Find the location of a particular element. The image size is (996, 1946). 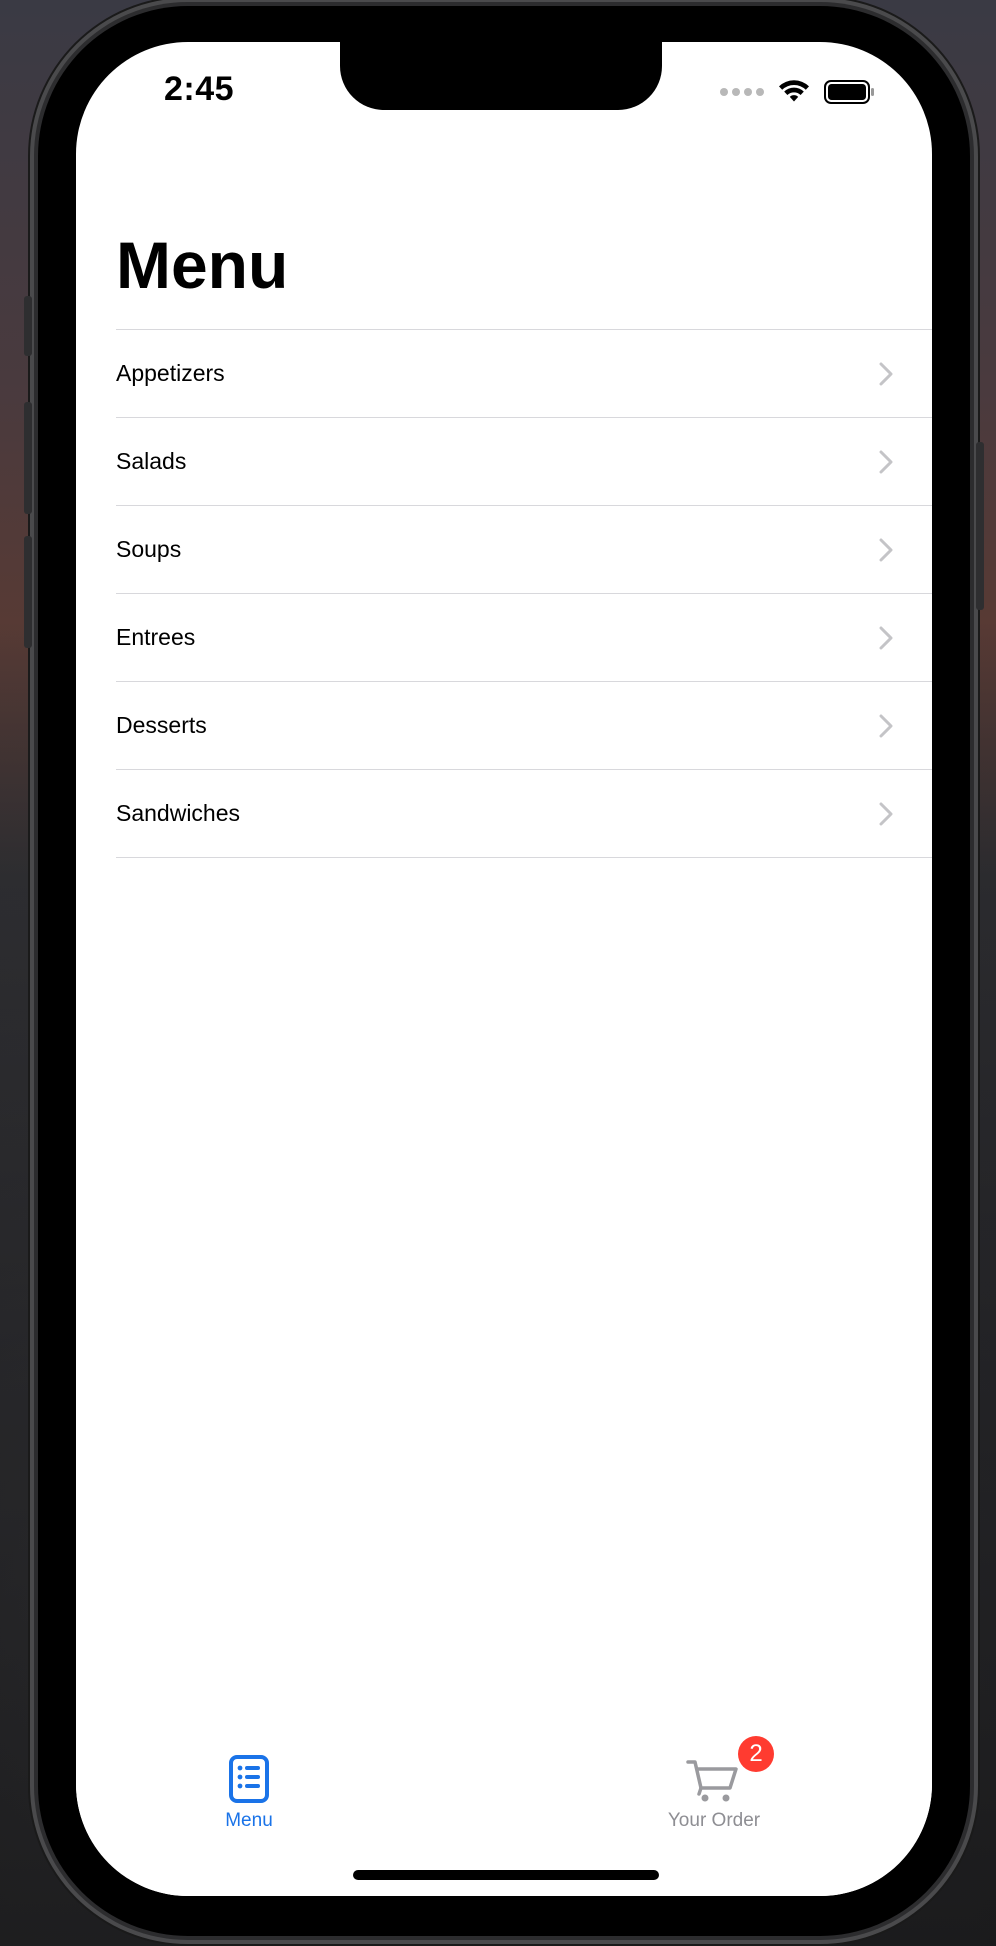

tab-your-order: 2 Your Order is located at coordinates (714, 1784).